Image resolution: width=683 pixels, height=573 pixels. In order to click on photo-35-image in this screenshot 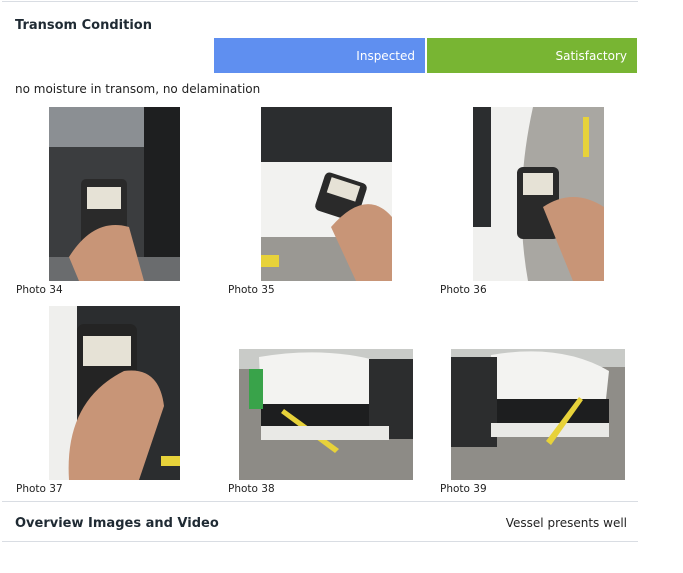, I will do `click(326, 194)`.